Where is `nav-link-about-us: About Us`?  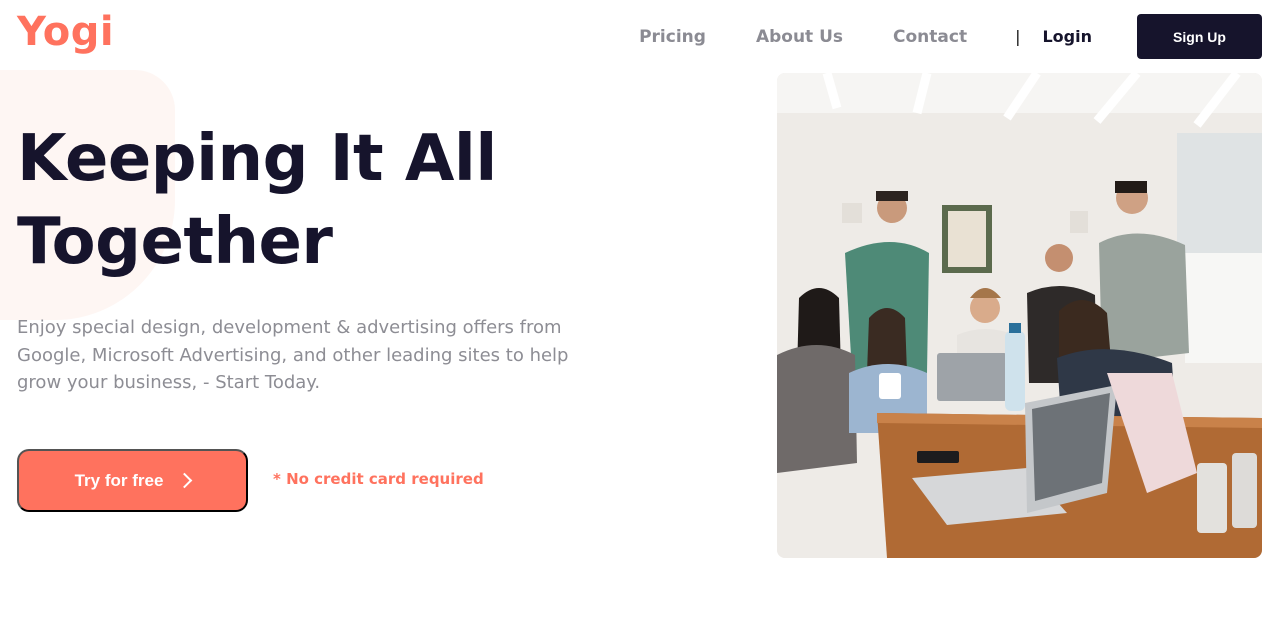
nav-link-about-us: About Us is located at coordinates (799, 37).